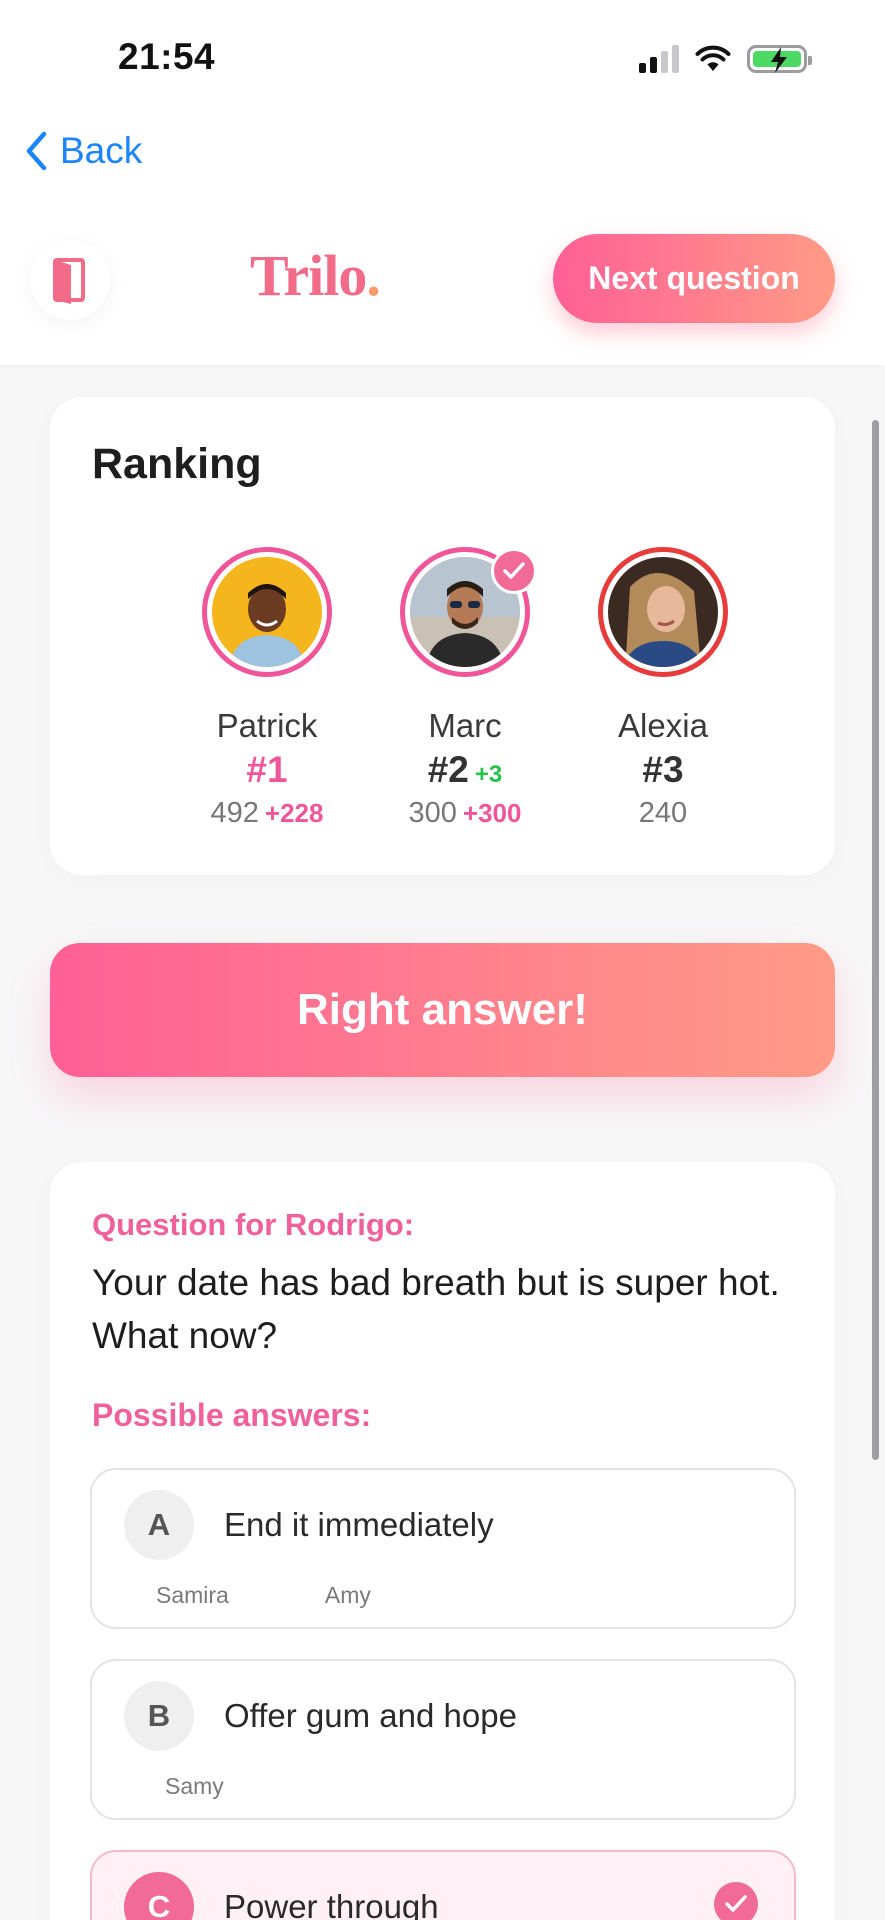 Image resolution: width=885 pixels, height=1920 pixels. What do you see at coordinates (267, 813) in the screenshot?
I see `player-score: 492 +228` at bounding box center [267, 813].